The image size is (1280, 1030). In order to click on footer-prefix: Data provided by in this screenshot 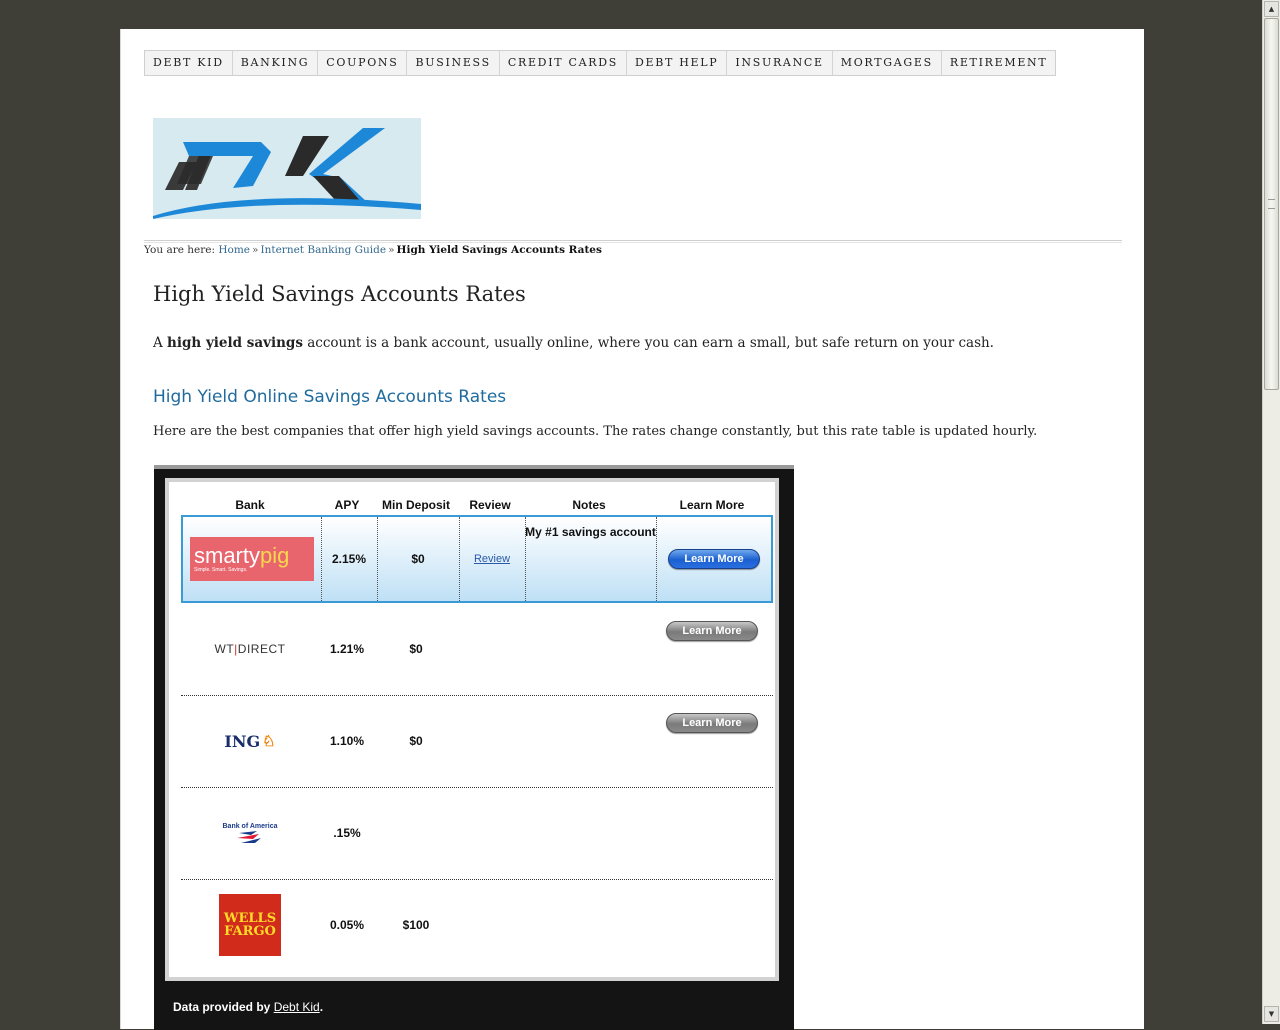, I will do `click(223, 1007)`.